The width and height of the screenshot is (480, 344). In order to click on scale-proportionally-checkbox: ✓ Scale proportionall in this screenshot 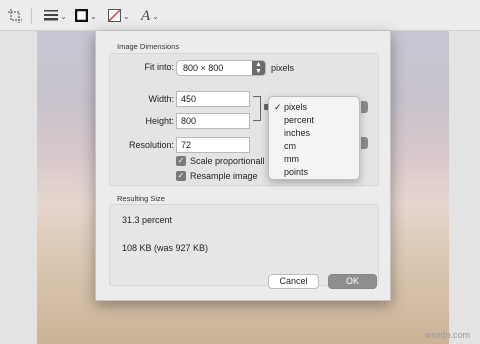, I will do `click(220, 161)`.